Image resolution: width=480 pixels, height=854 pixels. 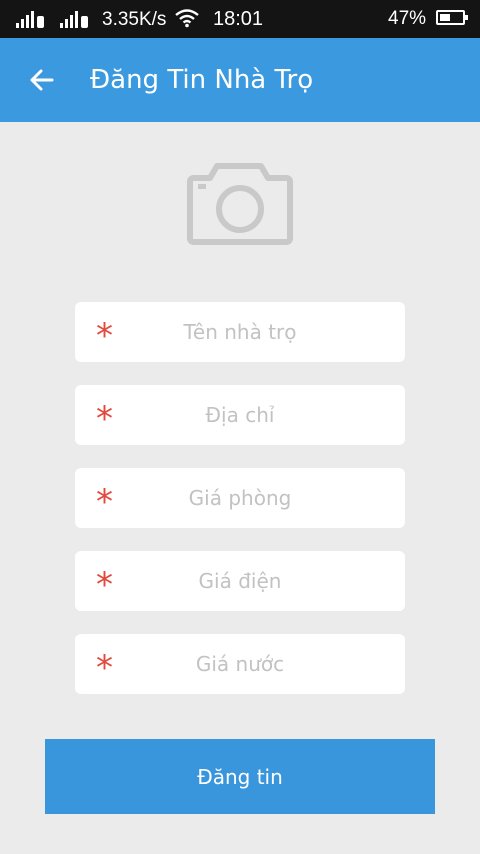 I want to click on room-price-field: *, so click(x=240, y=498).